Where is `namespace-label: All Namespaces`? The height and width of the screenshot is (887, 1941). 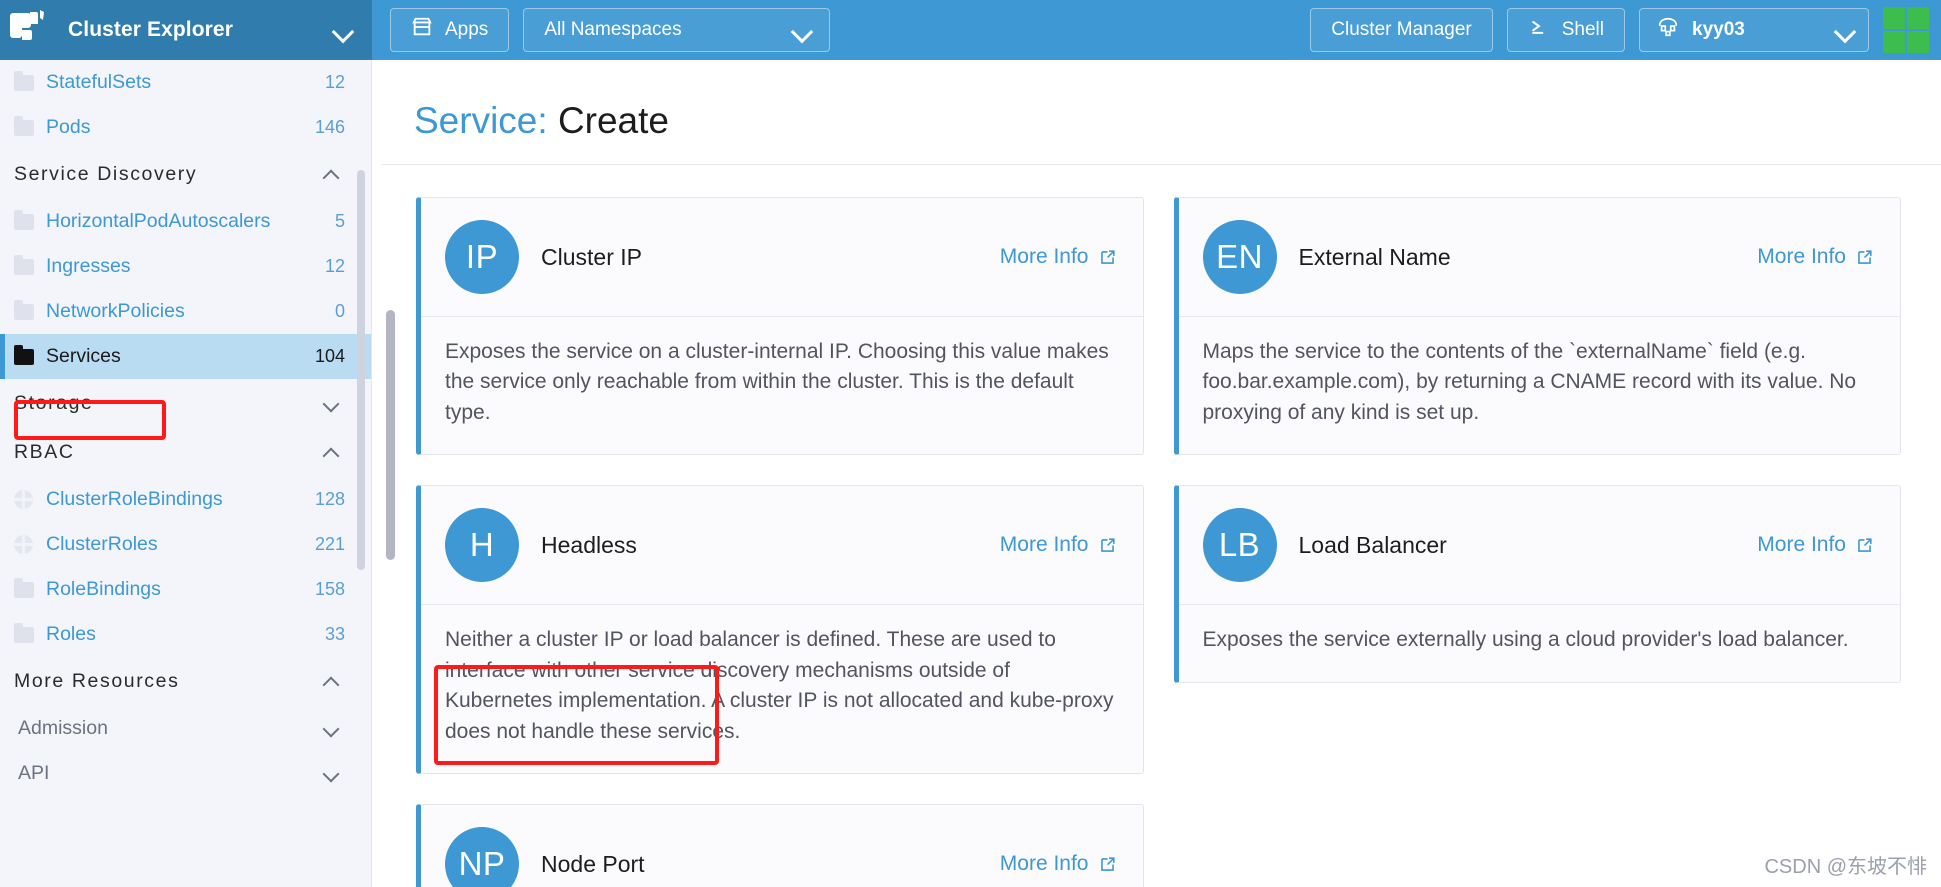 namespace-label: All Namespaces is located at coordinates (613, 29).